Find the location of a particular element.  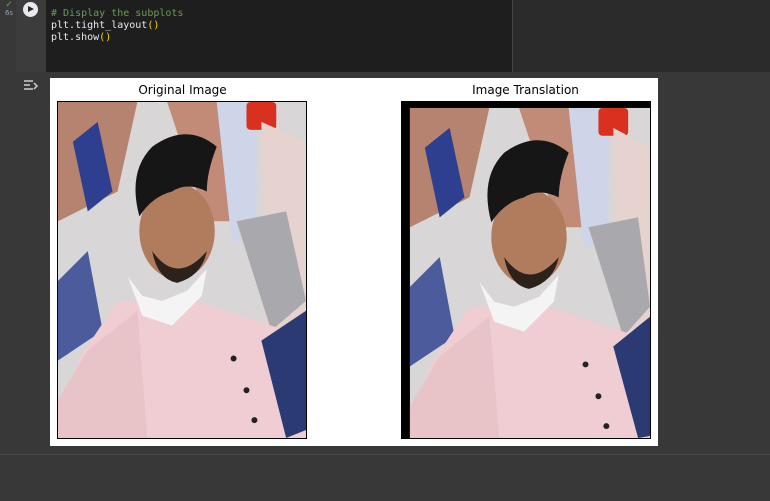

execution-status: ✓ 6s is located at coordinates (9, 10).